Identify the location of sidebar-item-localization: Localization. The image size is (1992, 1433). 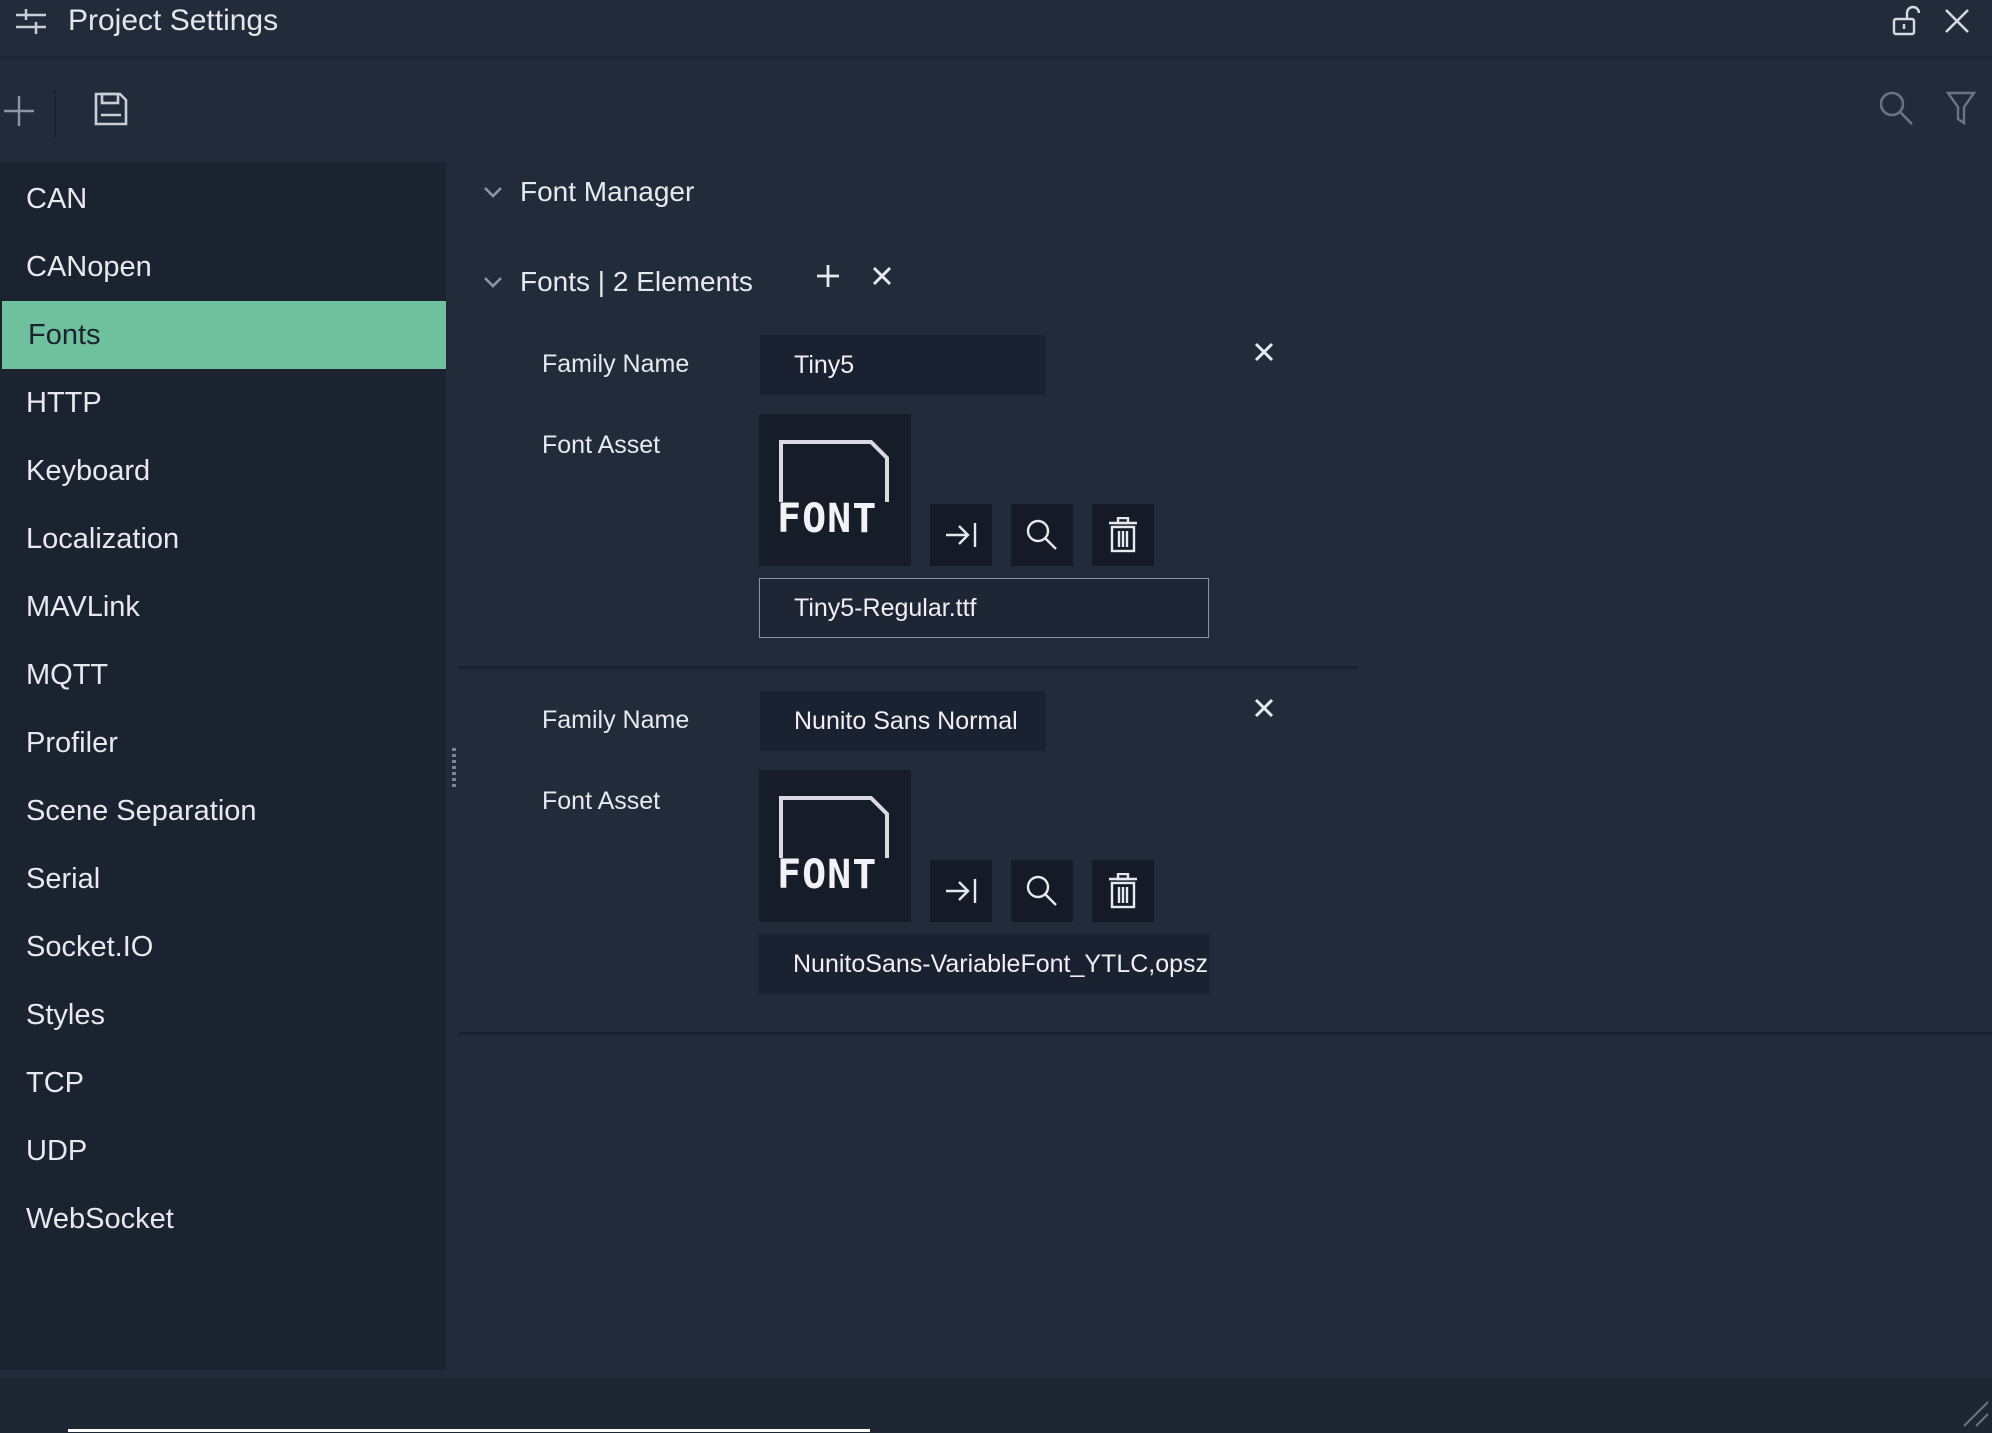
(223, 539).